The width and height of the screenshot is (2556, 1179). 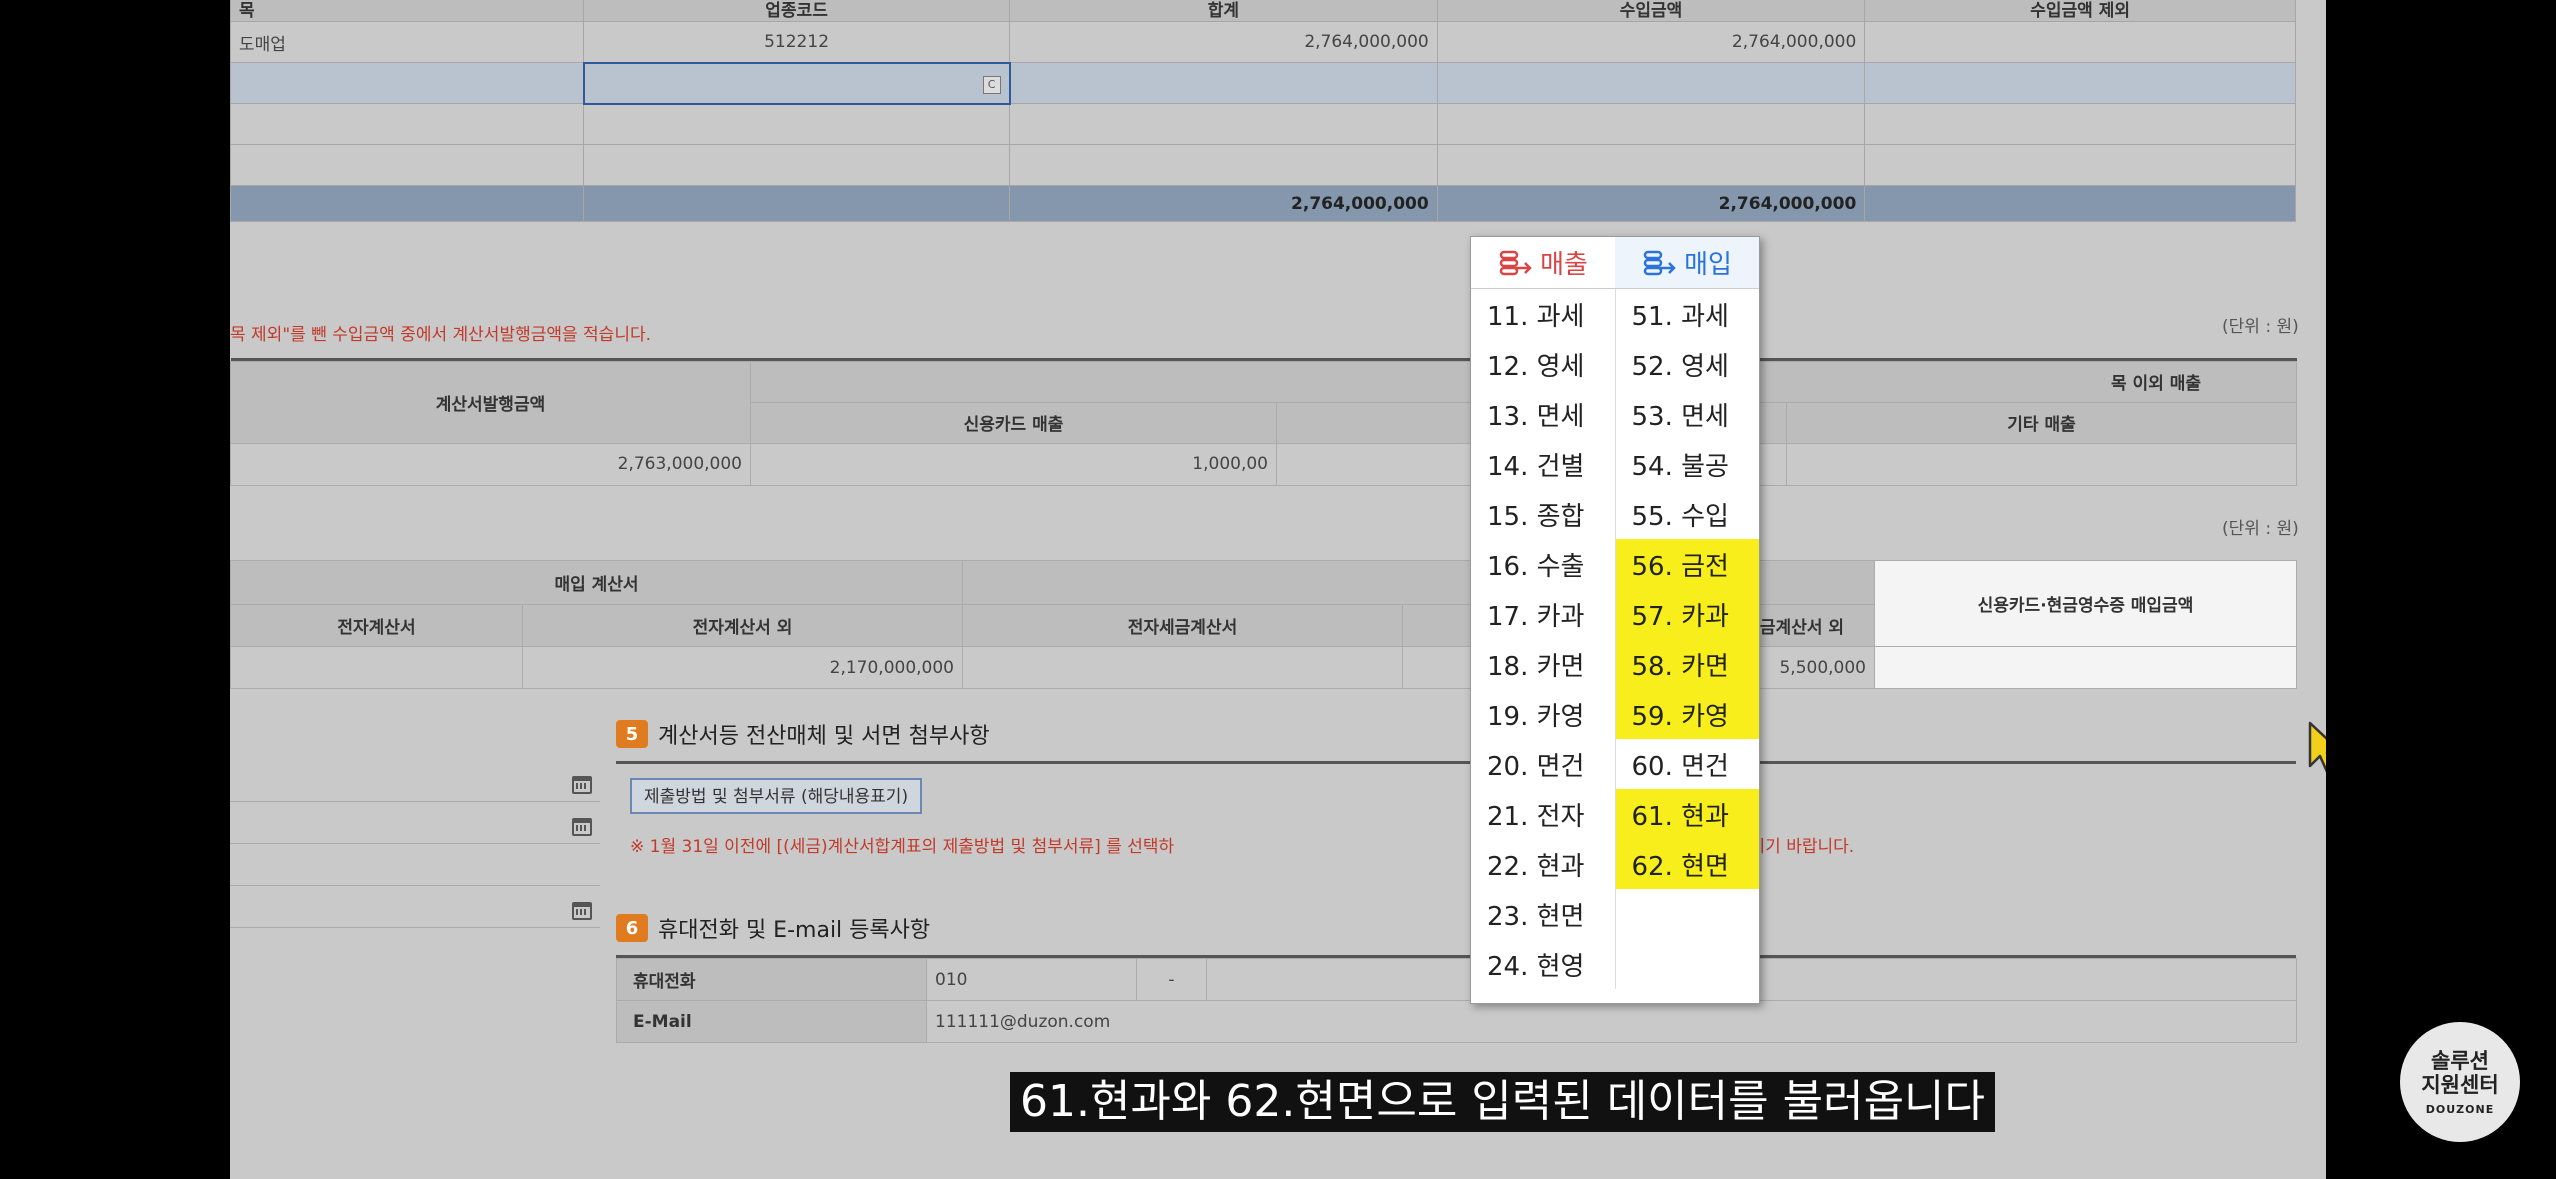 I want to click on sales-icon, so click(x=1515, y=262).